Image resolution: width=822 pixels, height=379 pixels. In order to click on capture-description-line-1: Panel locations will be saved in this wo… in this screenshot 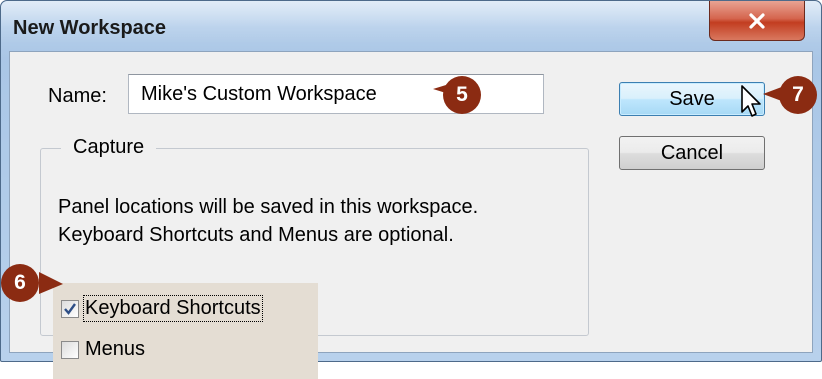, I will do `click(268, 207)`.